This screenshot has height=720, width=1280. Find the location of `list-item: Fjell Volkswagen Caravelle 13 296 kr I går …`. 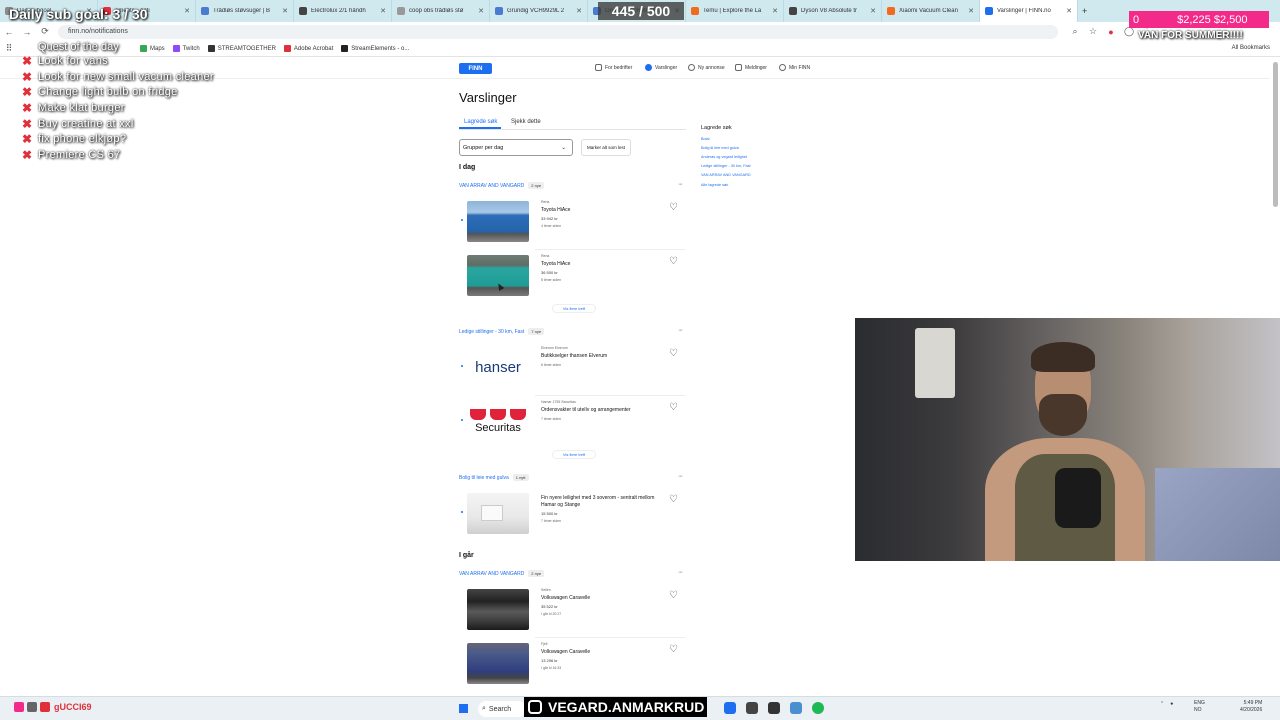

list-item: Fjell Volkswagen Caravelle 13 296 kr I går … is located at coordinates (573, 668).